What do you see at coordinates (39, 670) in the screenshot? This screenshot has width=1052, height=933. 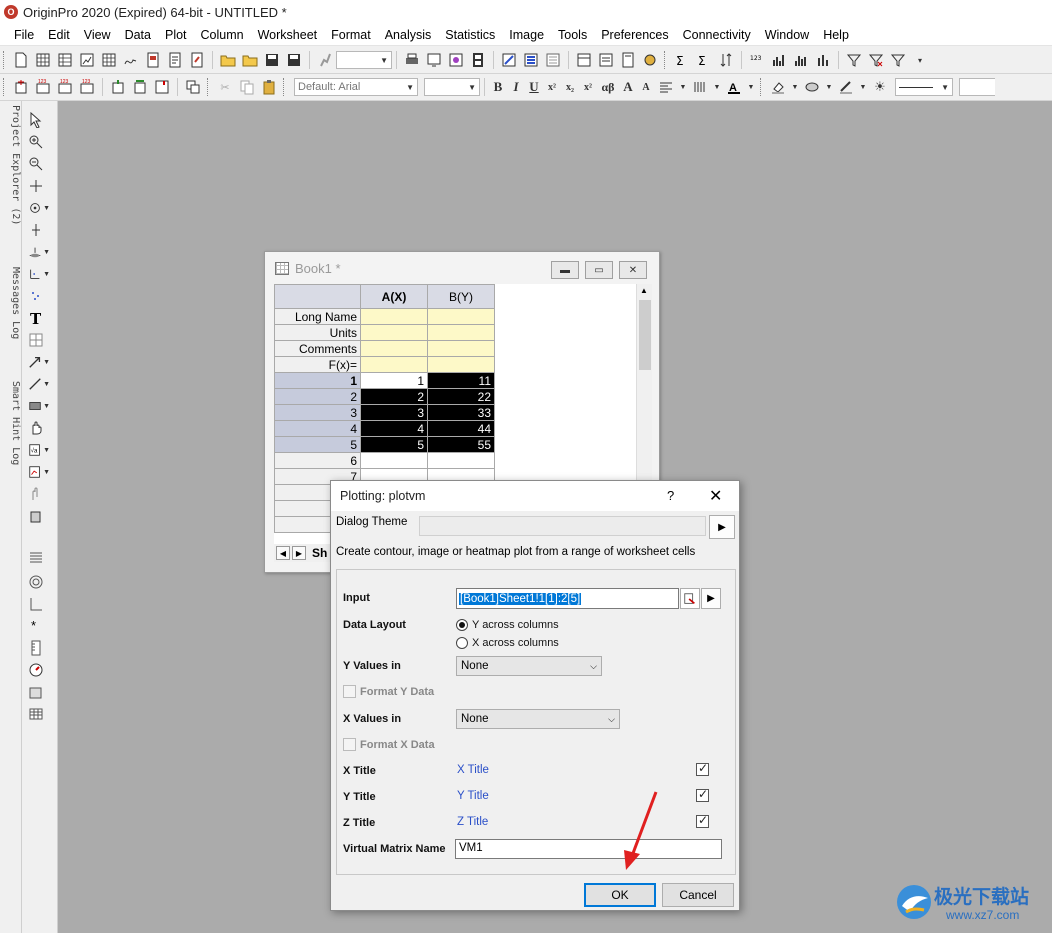 I see `speed-mode-icon` at bounding box center [39, 670].